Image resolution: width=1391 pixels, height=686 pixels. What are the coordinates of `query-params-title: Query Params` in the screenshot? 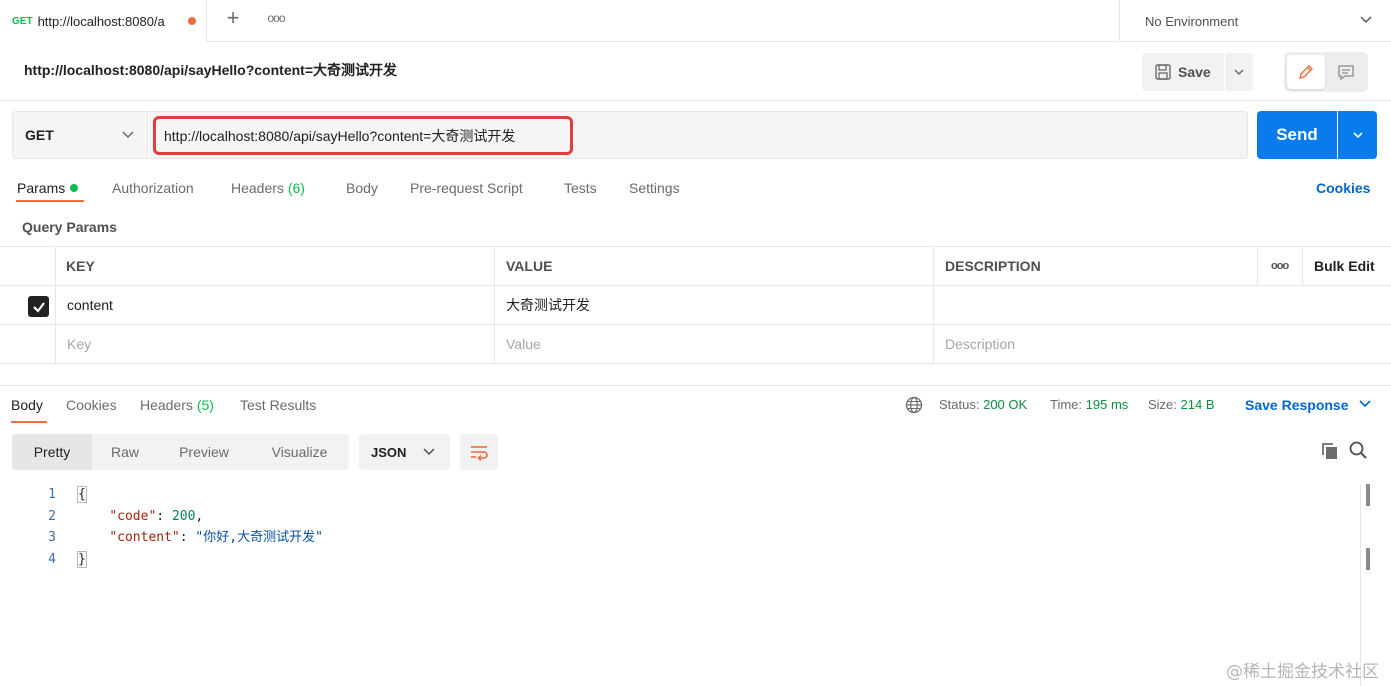 It's located at (69, 227).